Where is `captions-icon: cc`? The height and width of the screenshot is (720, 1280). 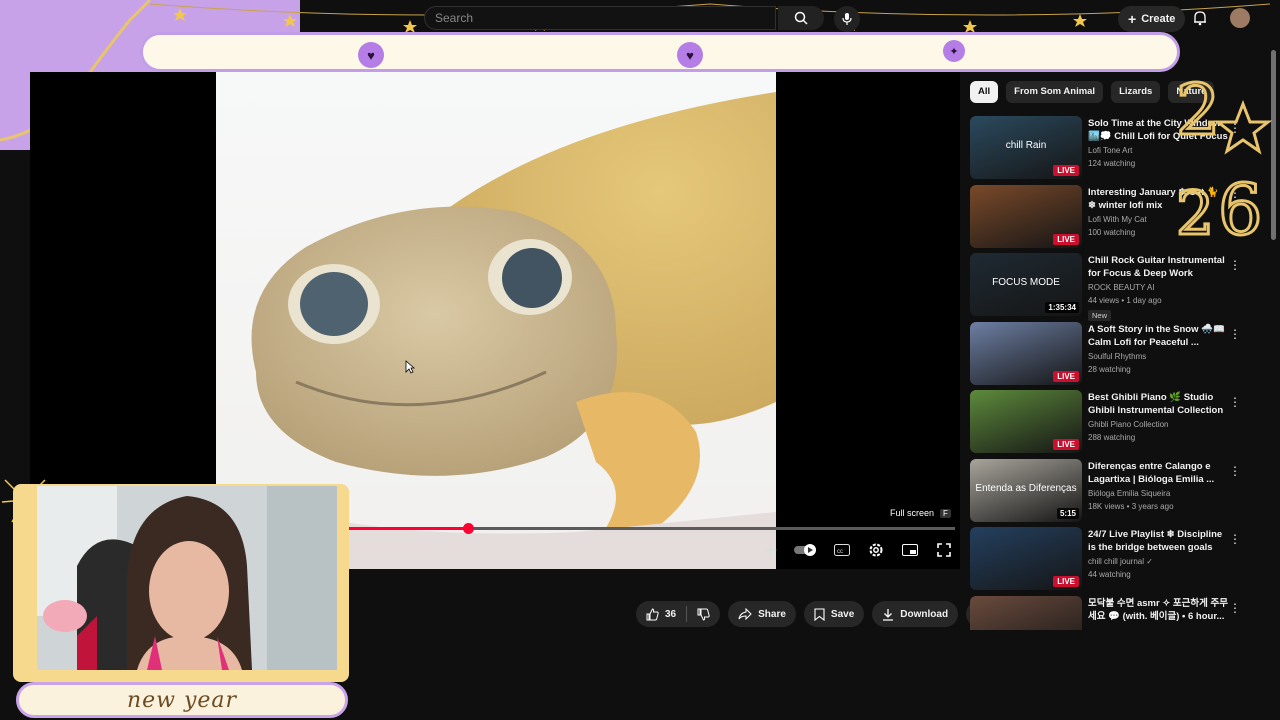
captions-icon: cc is located at coordinates (842, 550).